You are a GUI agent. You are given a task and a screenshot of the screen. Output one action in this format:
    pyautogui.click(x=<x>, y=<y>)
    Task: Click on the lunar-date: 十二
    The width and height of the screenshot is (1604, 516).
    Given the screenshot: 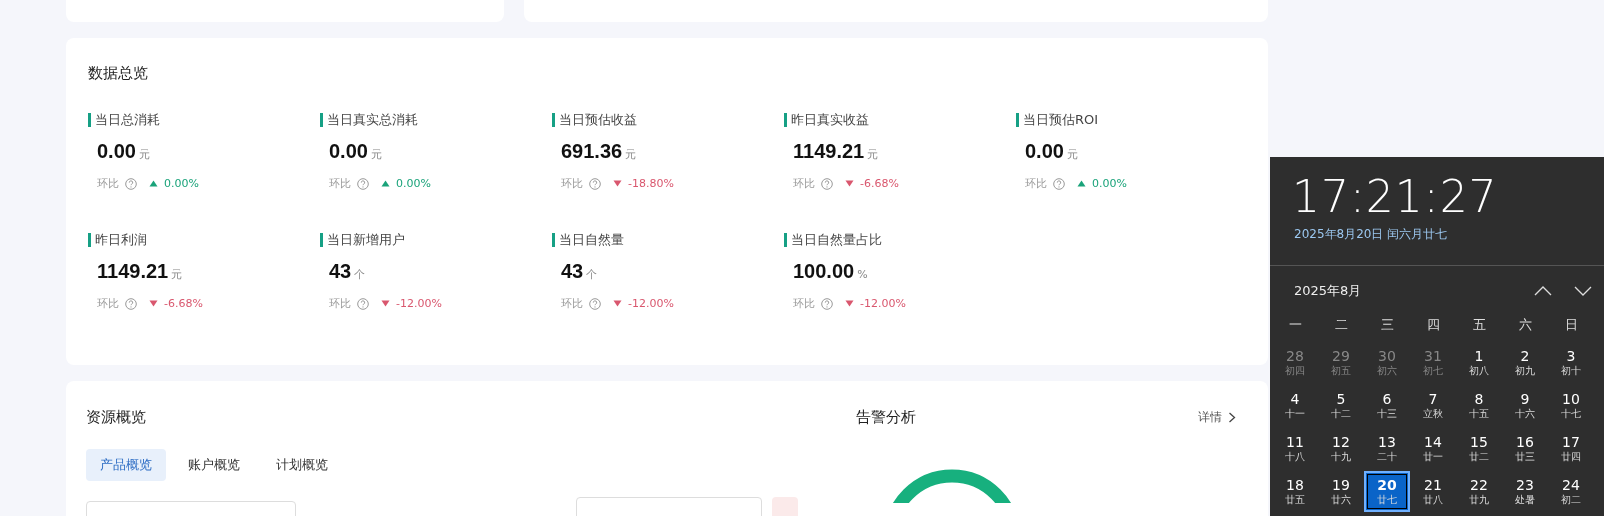 What is the action you would take?
    pyautogui.click(x=1341, y=413)
    